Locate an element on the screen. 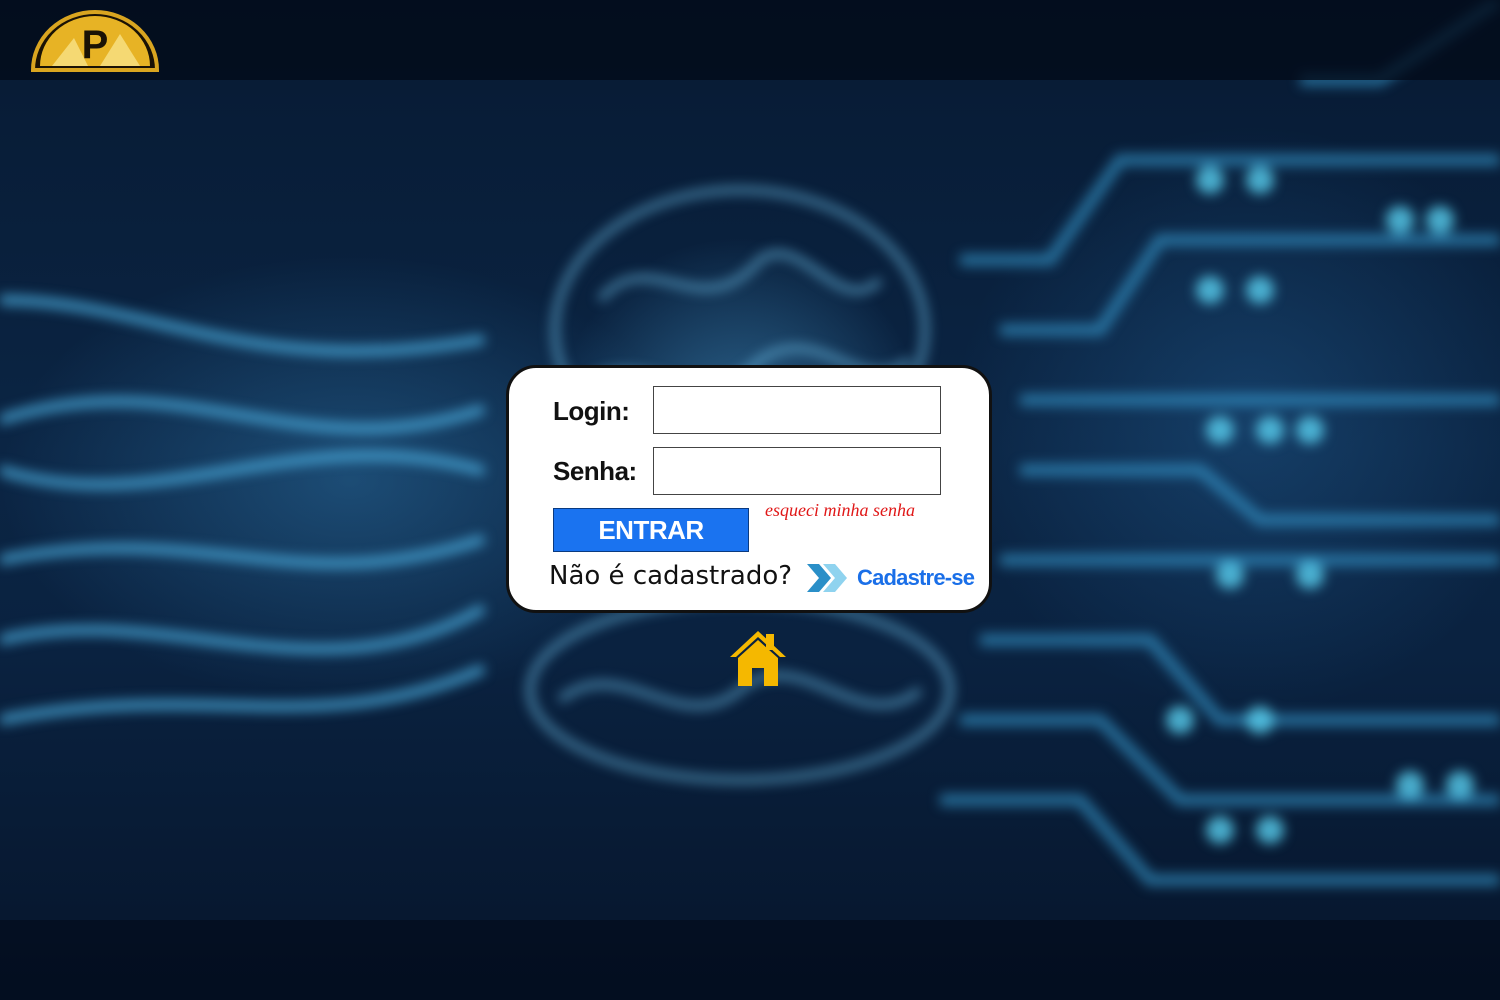 The width and height of the screenshot is (1500, 1000). not-registered-text: Não é cadastrado? is located at coordinates (671, 576).